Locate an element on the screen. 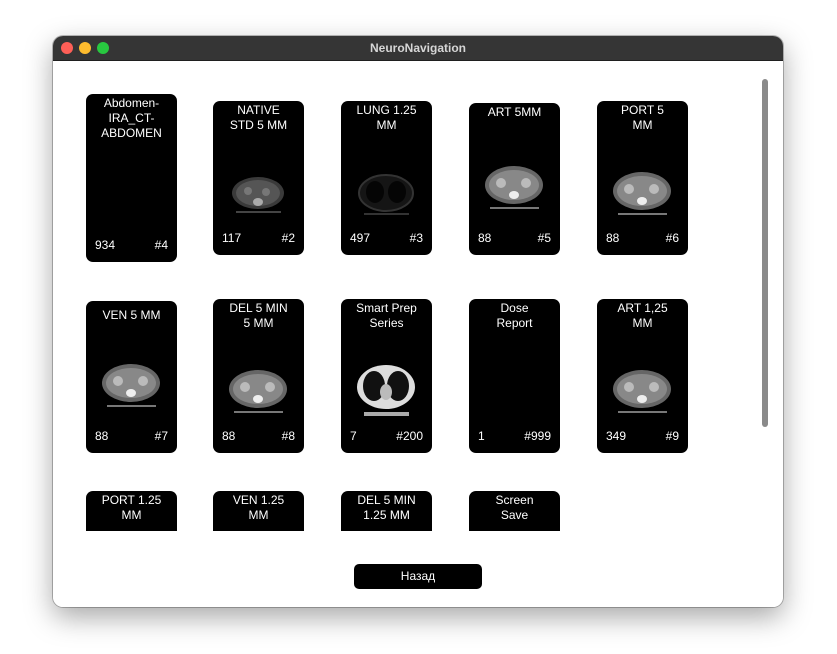  series-tile: PORT 1.25 MM is located at coordinates (131, 511).